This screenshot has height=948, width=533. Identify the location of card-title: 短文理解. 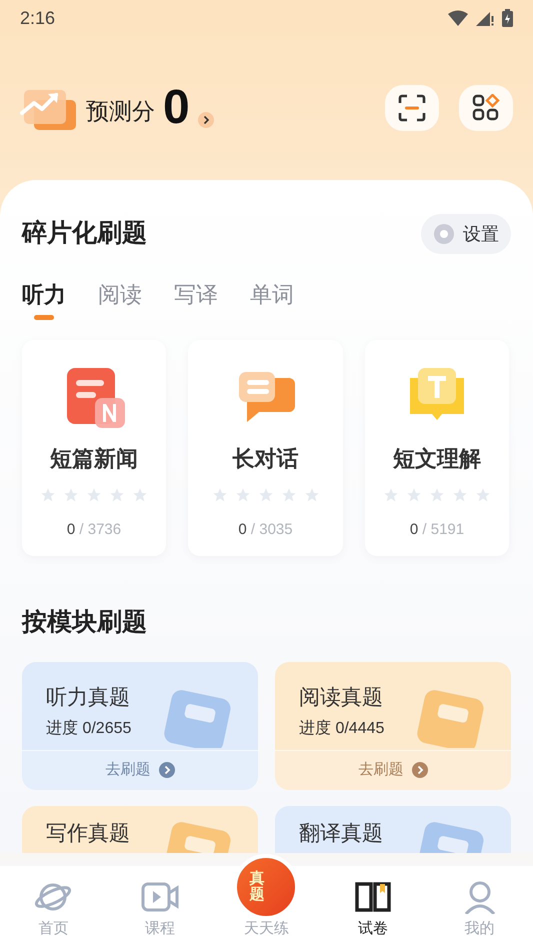
(437, 459).